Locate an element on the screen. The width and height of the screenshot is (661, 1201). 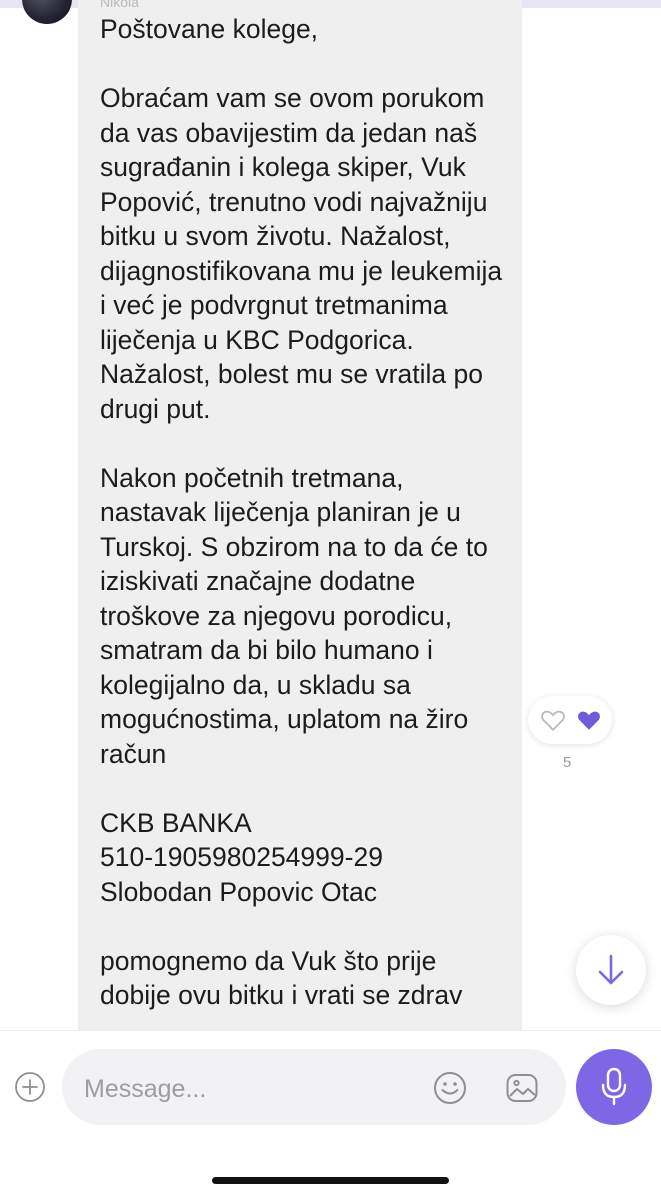
microphone-icon is located at coordinates (614, 1086).